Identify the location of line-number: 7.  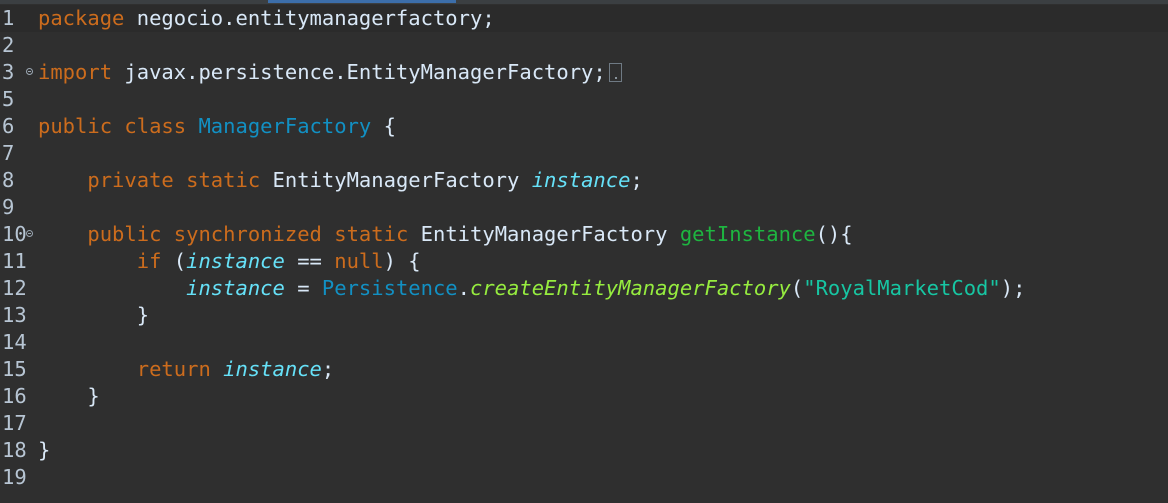
(8, 153).